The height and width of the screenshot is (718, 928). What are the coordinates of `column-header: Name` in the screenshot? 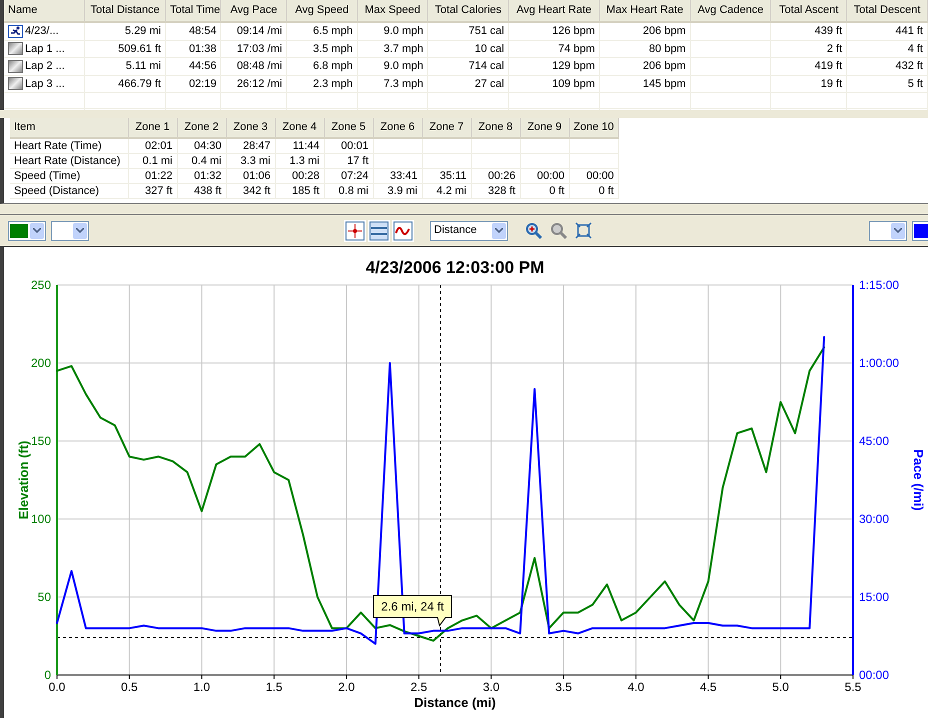 It's located at (44, 11).